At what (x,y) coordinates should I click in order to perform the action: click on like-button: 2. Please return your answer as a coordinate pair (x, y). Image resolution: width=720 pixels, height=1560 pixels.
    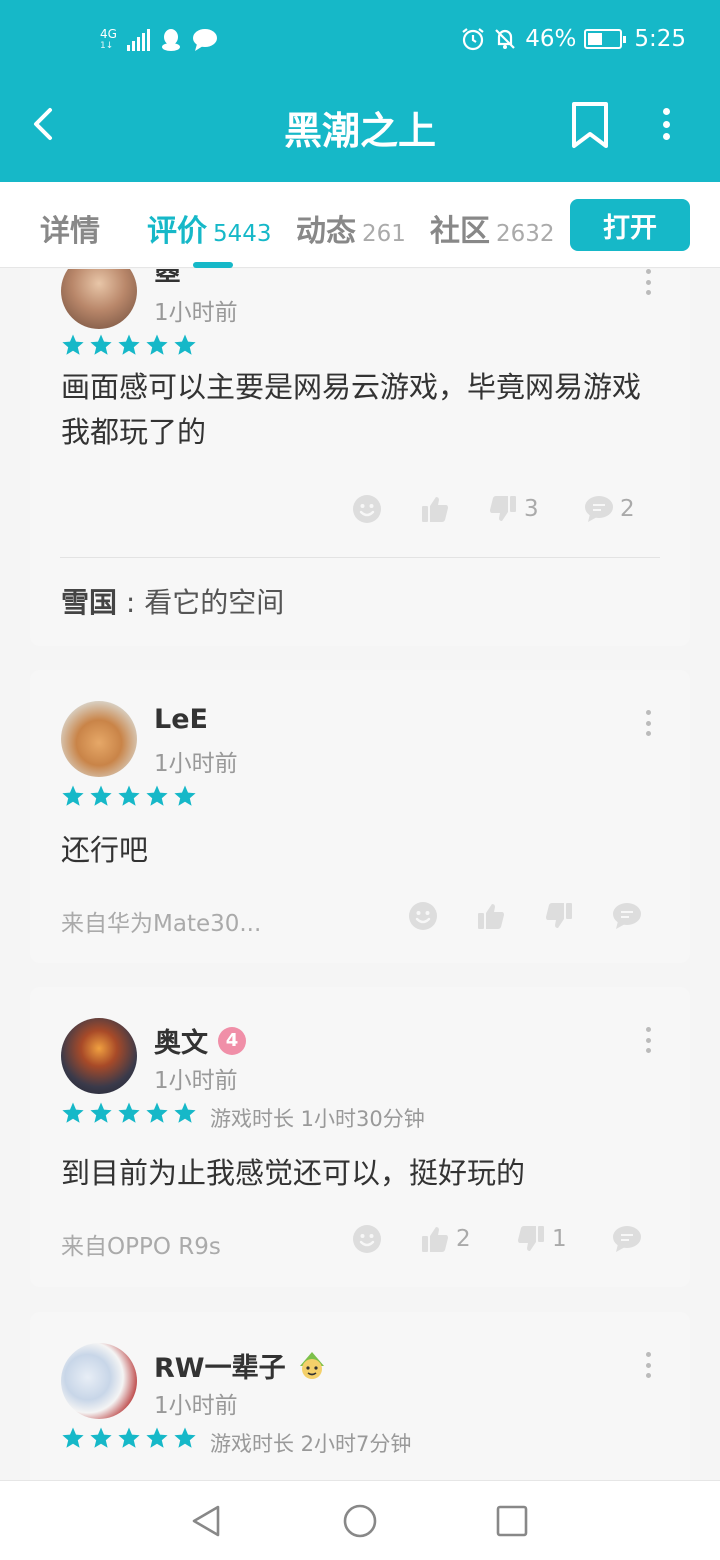
    Looking at the image, I should click on (445, 1239).